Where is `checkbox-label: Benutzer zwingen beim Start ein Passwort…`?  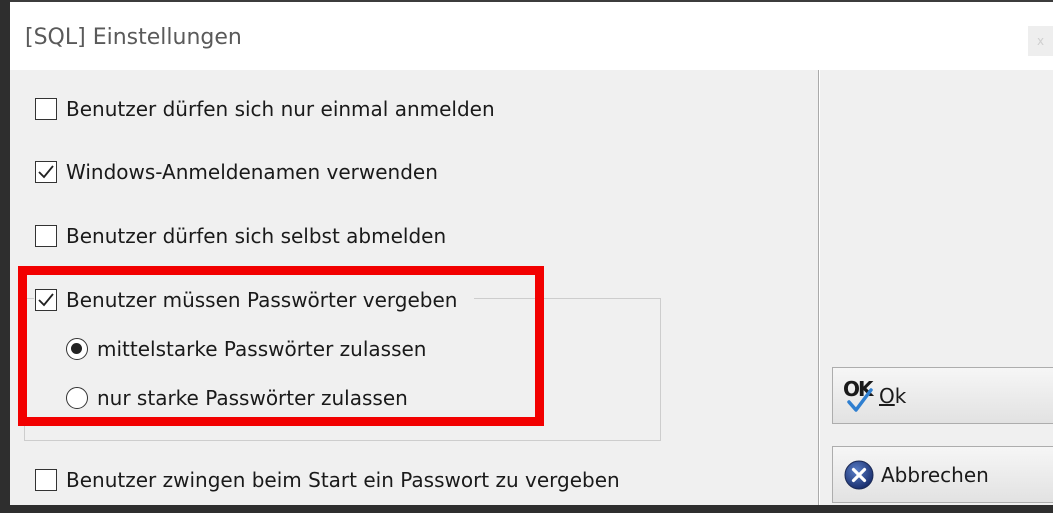
checkbox-label: Benutzer zwingen beim Start ein Passwort… is located at coordinates (343, 480).